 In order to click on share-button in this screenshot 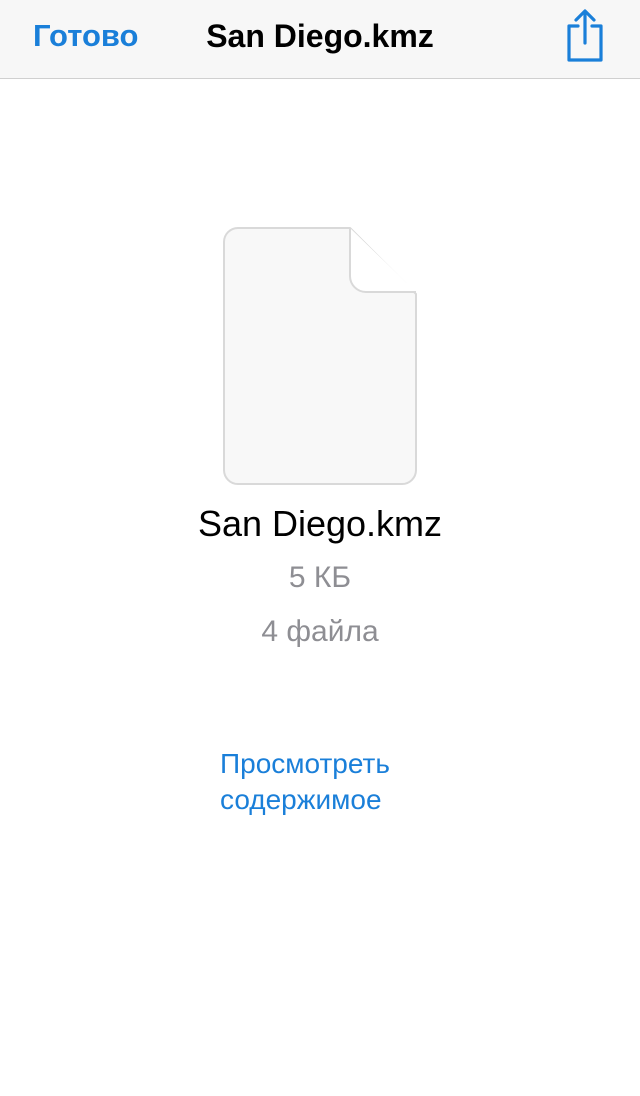, I will do `click(585, 34)`.